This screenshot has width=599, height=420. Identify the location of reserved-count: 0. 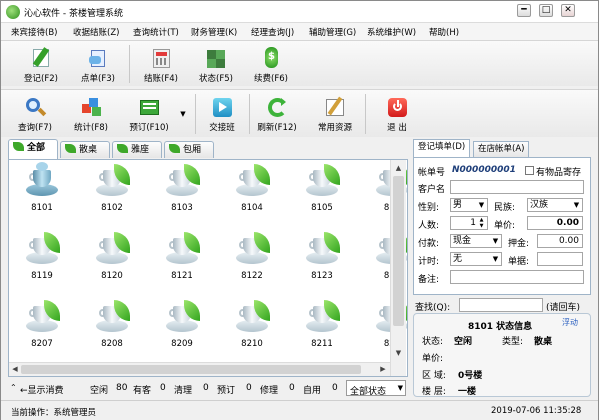
(249, 388).